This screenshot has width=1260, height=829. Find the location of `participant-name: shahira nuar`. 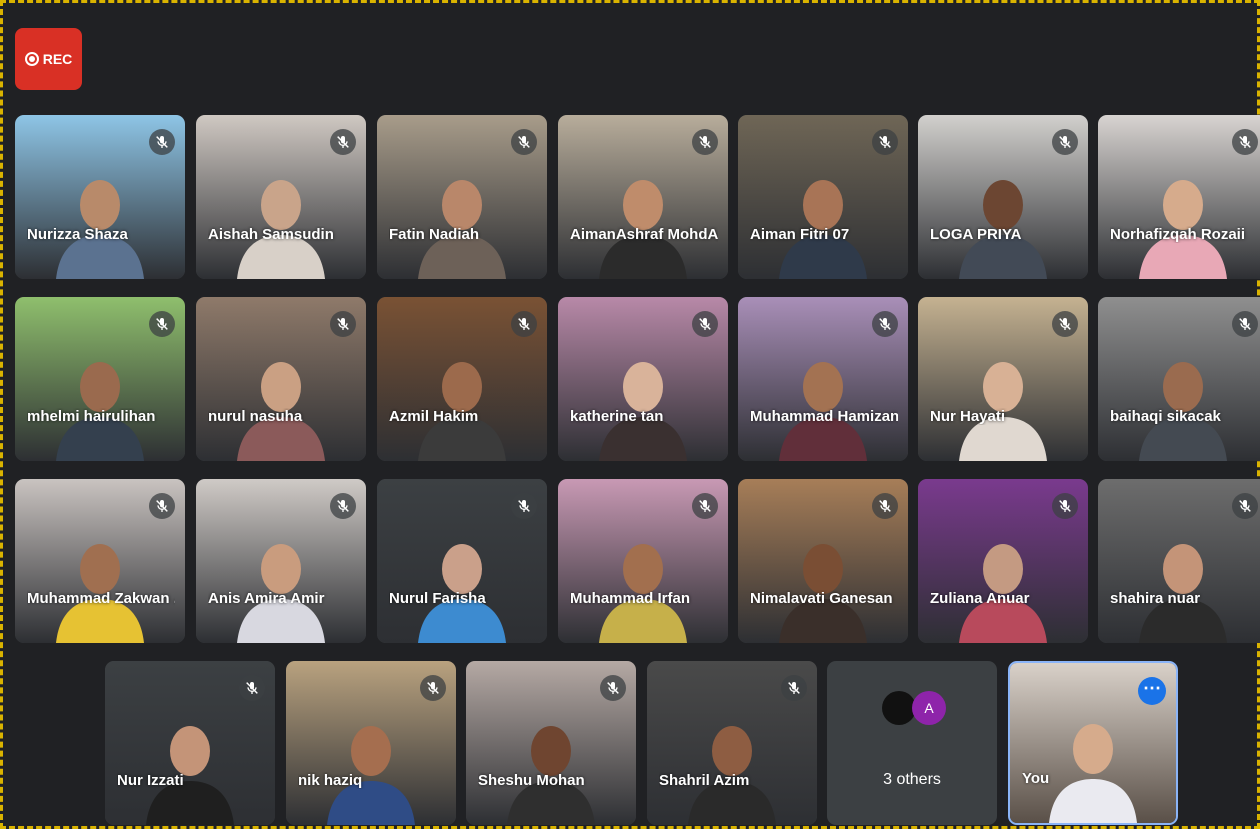

participant-name: shahira nuar is located at coordinates (1155, 598).